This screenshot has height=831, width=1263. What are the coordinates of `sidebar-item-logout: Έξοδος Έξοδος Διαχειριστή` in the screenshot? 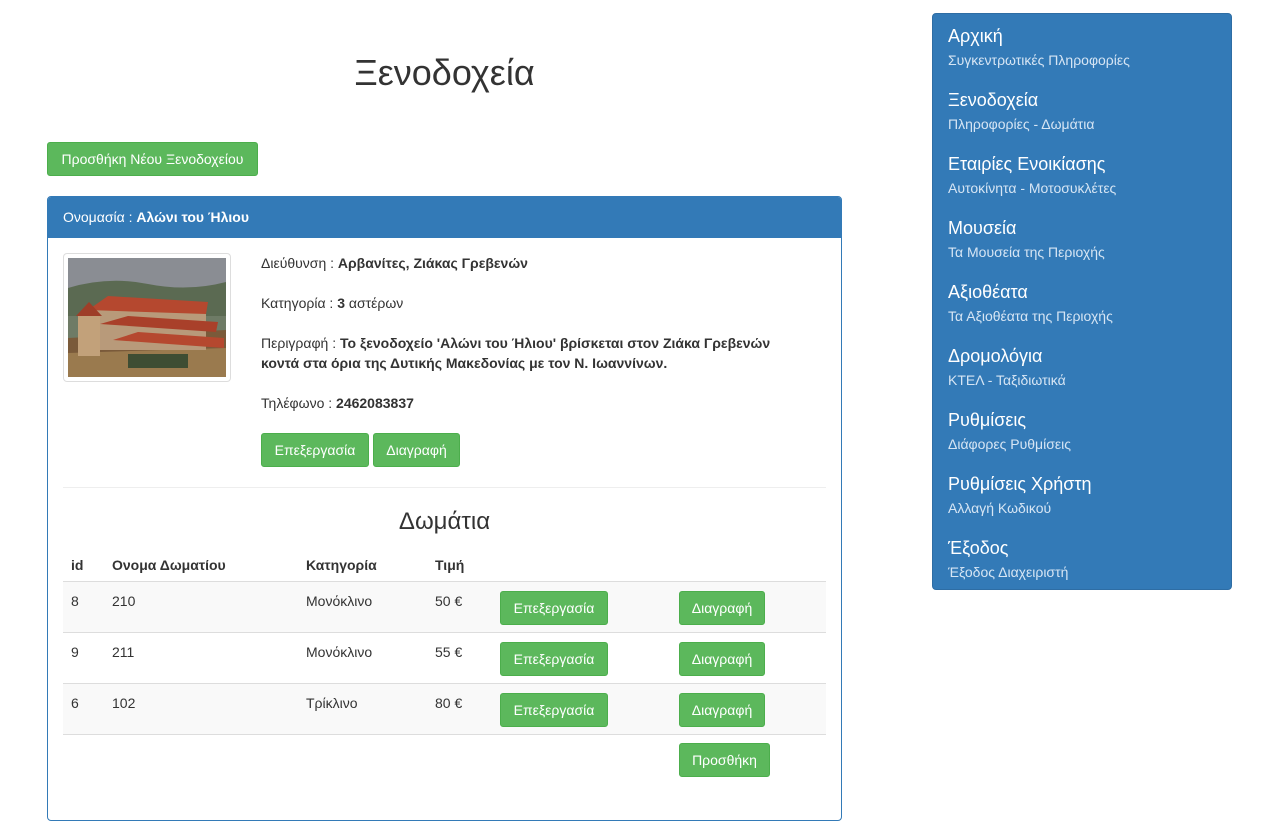 It's located at (1083, 559).